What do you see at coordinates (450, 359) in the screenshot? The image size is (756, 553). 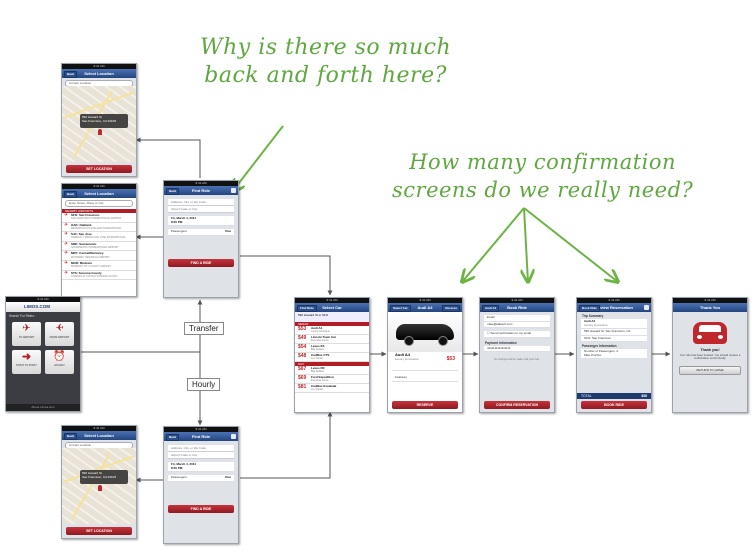 I see `car-price: $53` at bounding box center [450, 359].